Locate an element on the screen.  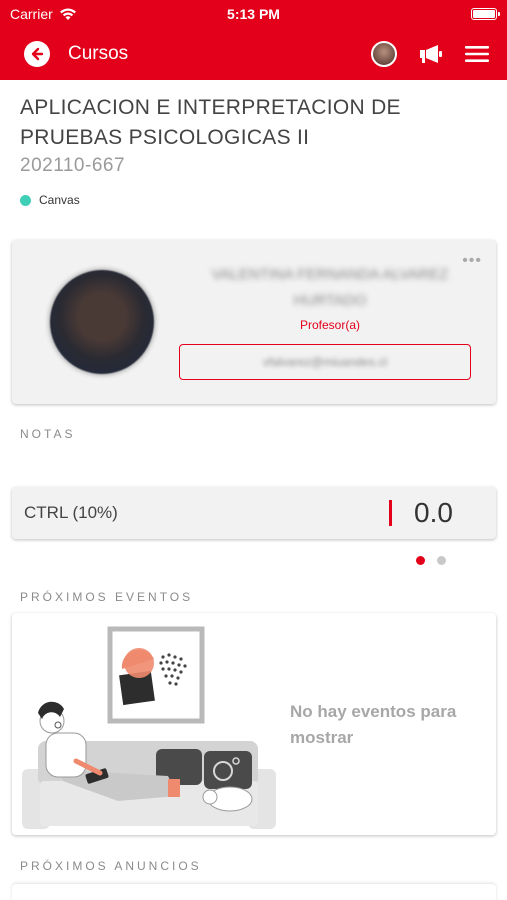
nav-row: Cursos is located at coordinates (253, 54).